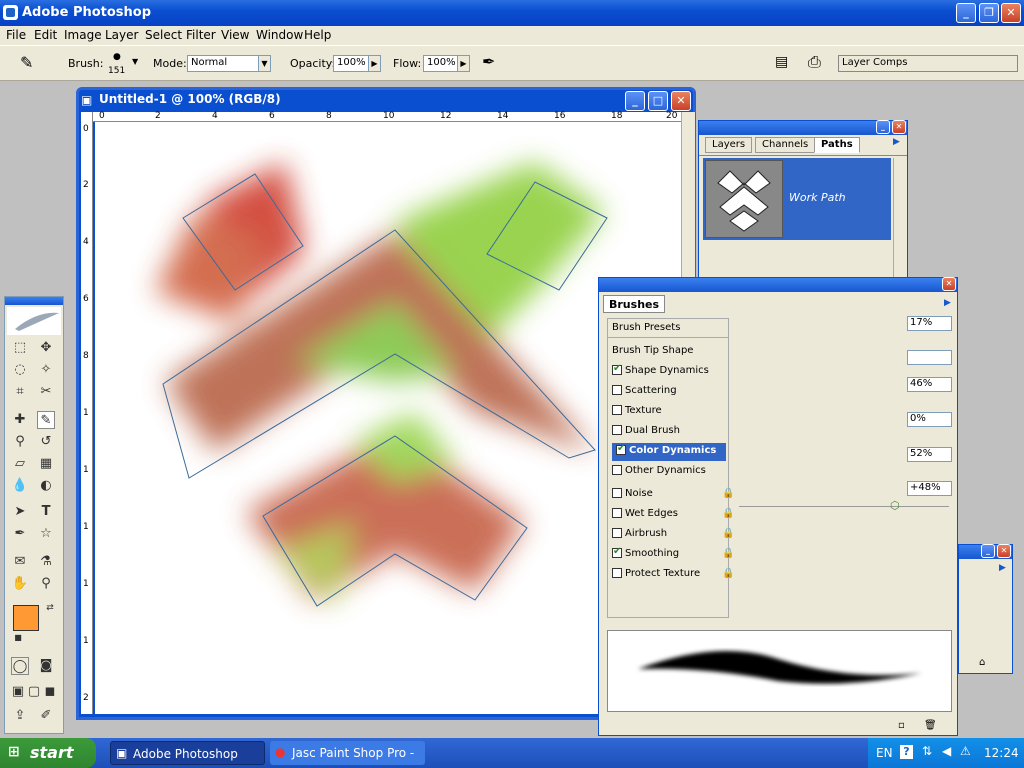 This screenshot has width=1024, height=768. I want to click on menu-help: Help, so click(317, 35).